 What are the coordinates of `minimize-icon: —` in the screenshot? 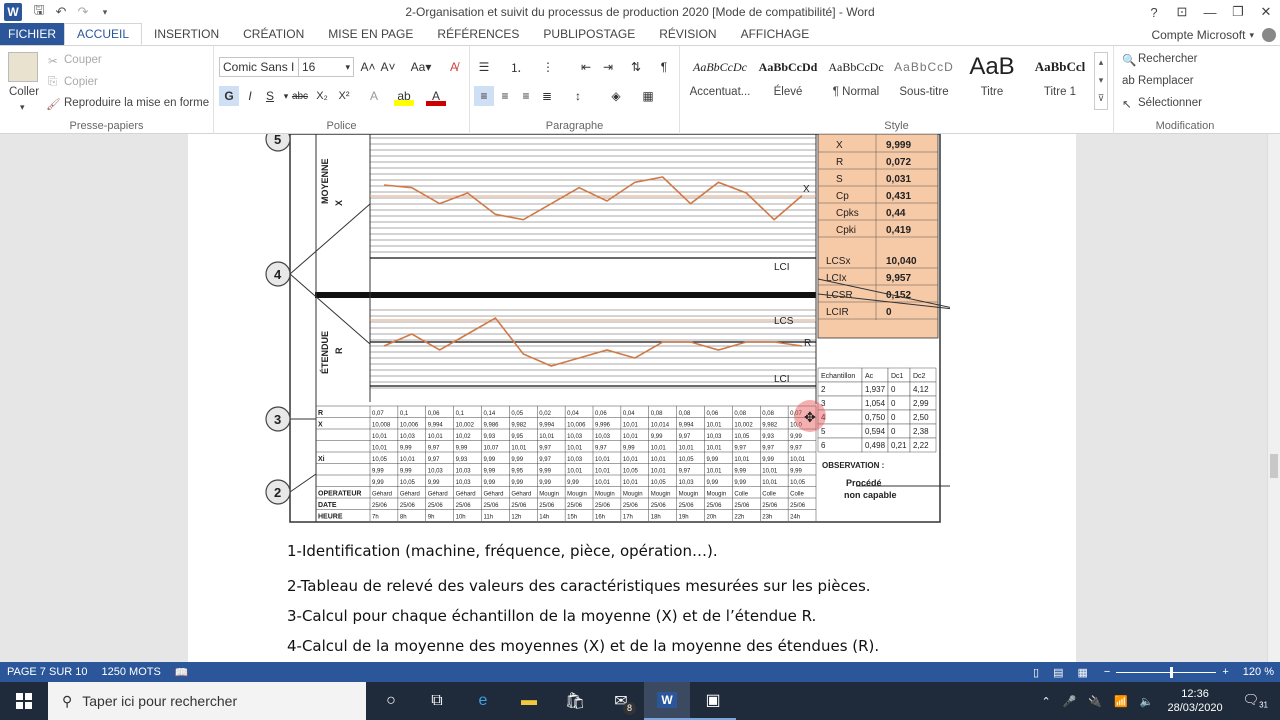 It's located at (1210, 12).